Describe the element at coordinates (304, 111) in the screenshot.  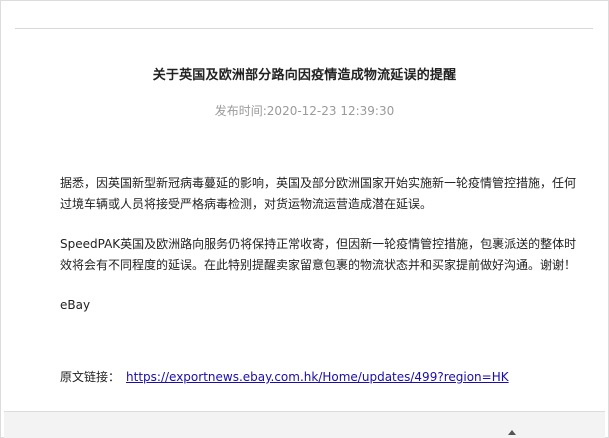
I see `publish-time: 发布时间:2020-12-23 12:39:30` at that location.